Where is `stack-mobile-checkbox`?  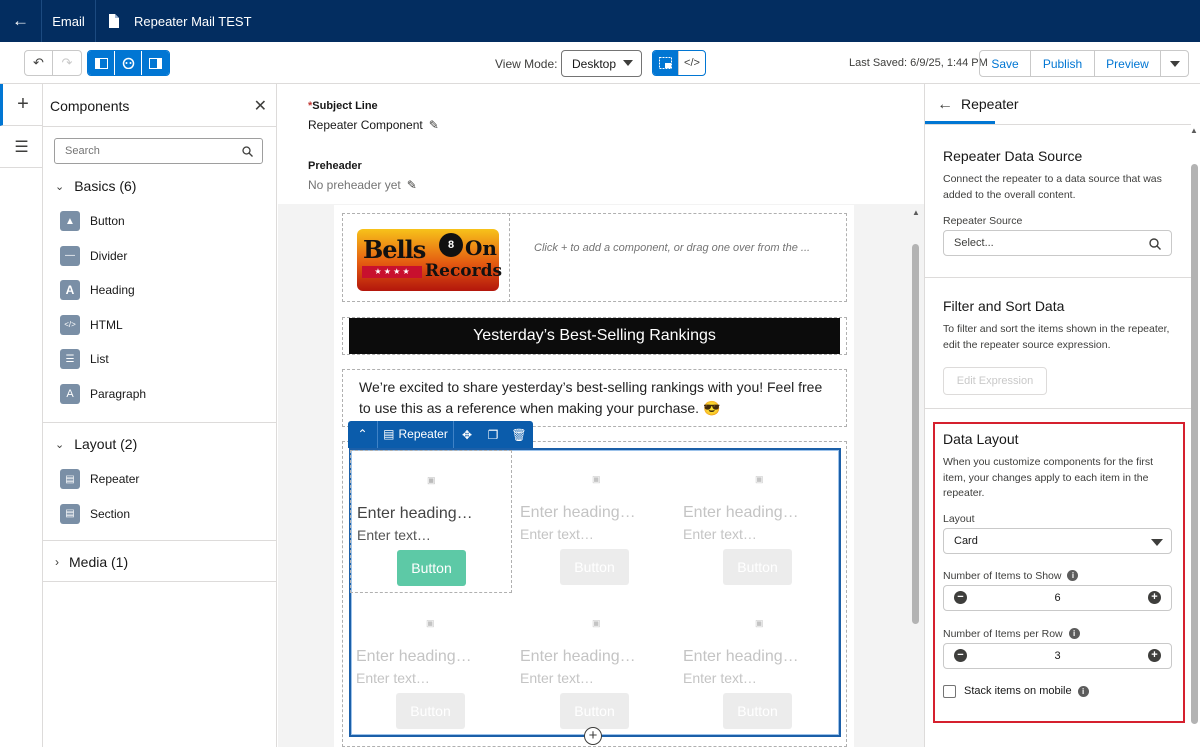
stack-mobile-checkbox is located at coordinates (949, 691).